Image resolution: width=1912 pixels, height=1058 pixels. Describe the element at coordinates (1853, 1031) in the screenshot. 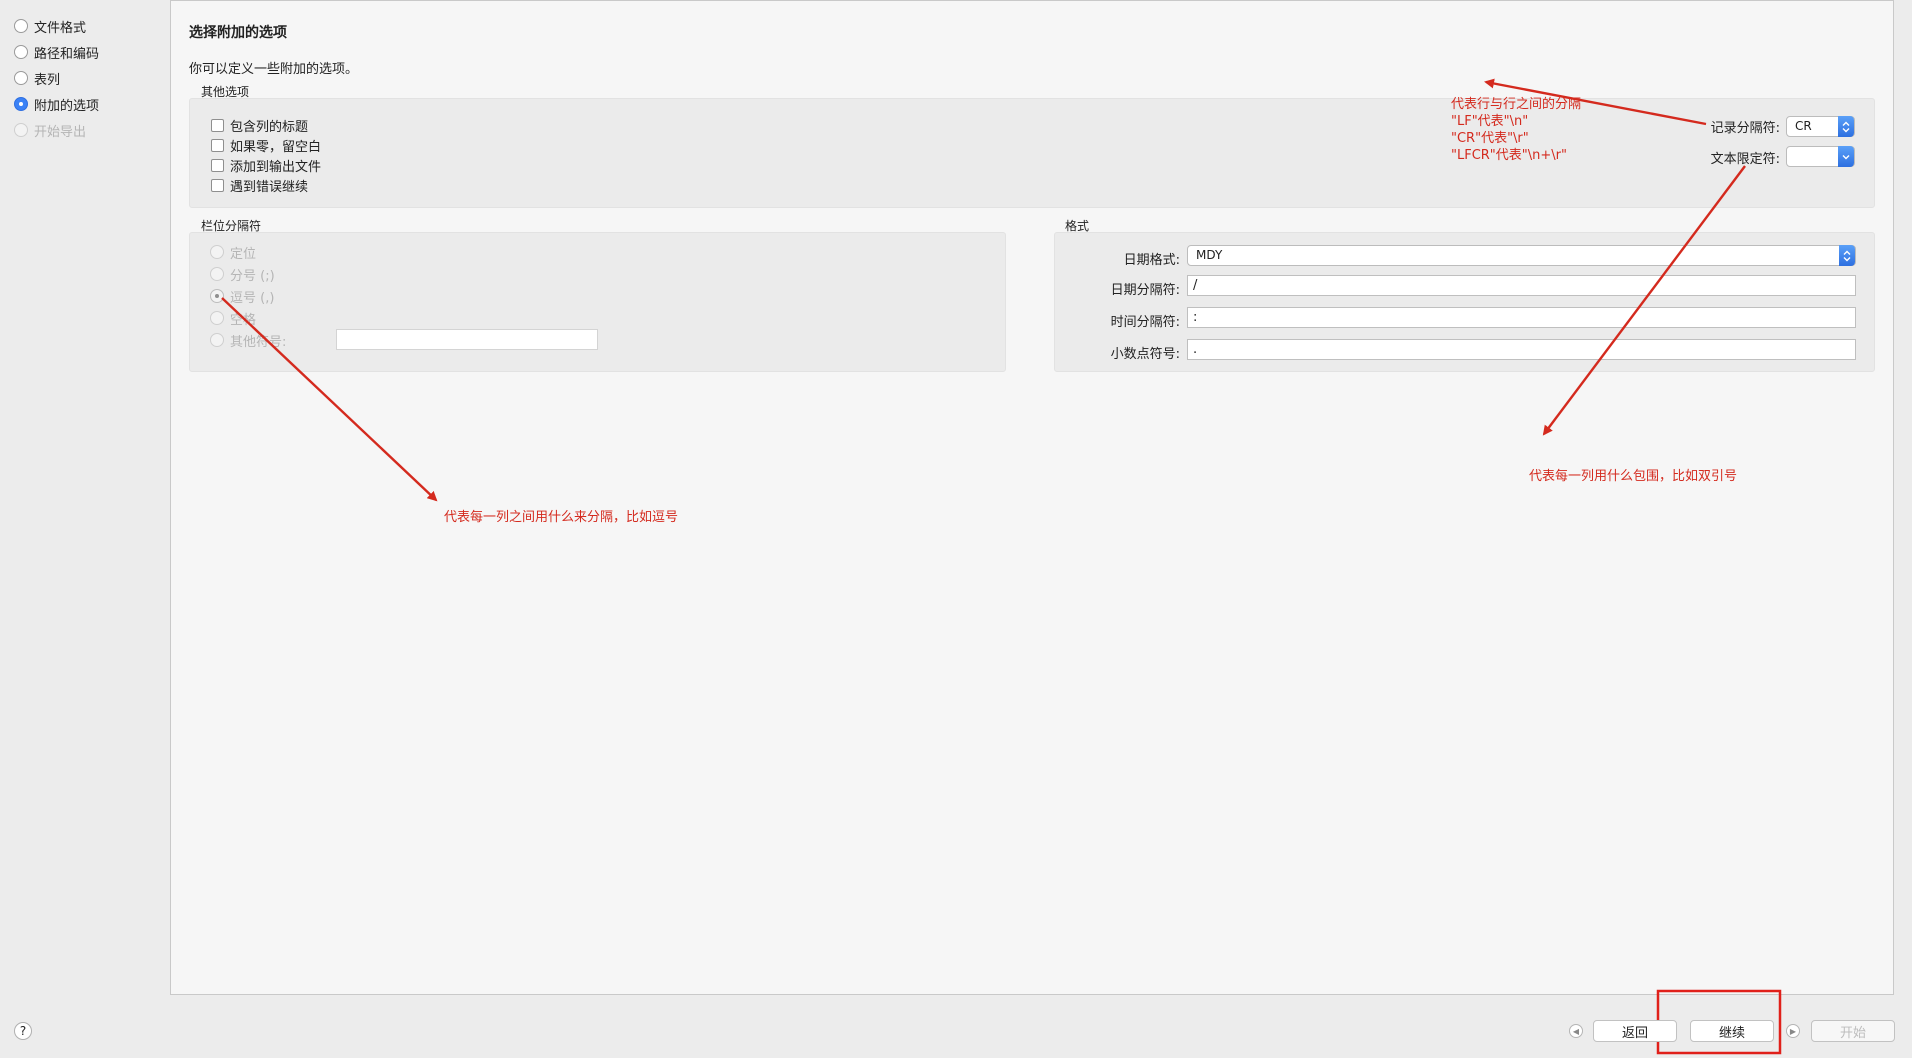

I see `start-button: 开始` at that location.